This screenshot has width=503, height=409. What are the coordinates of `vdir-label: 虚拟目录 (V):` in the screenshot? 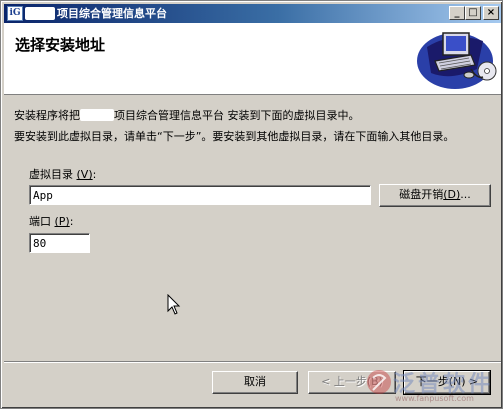 It's located at (62, 174).